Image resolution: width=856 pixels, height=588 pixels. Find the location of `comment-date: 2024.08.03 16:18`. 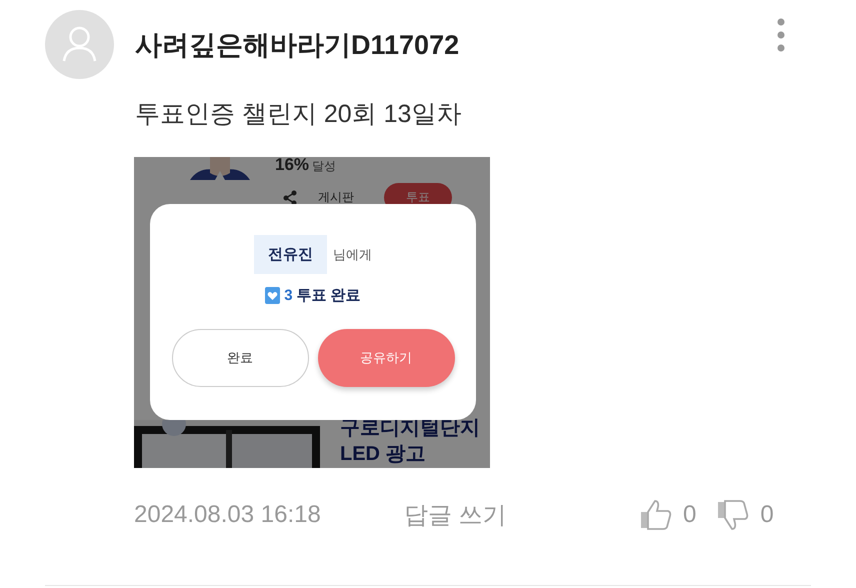

comment-date: 2024.08.03 16:18 is located at coordinates (228, 515).